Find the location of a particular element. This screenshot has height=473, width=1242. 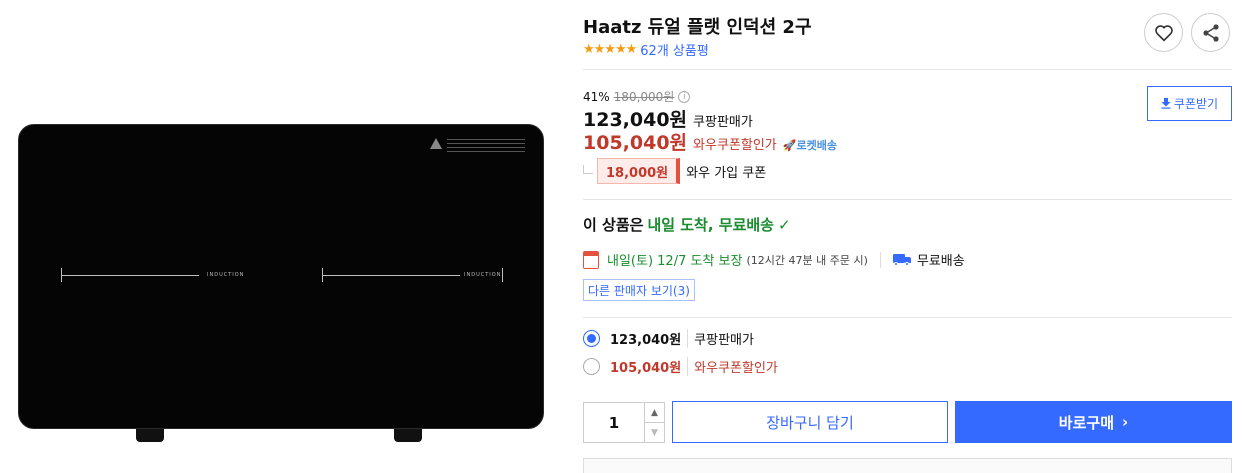

order-deadline: (12시간 47분 내 주문 시) is located at coordinates (807, 260).